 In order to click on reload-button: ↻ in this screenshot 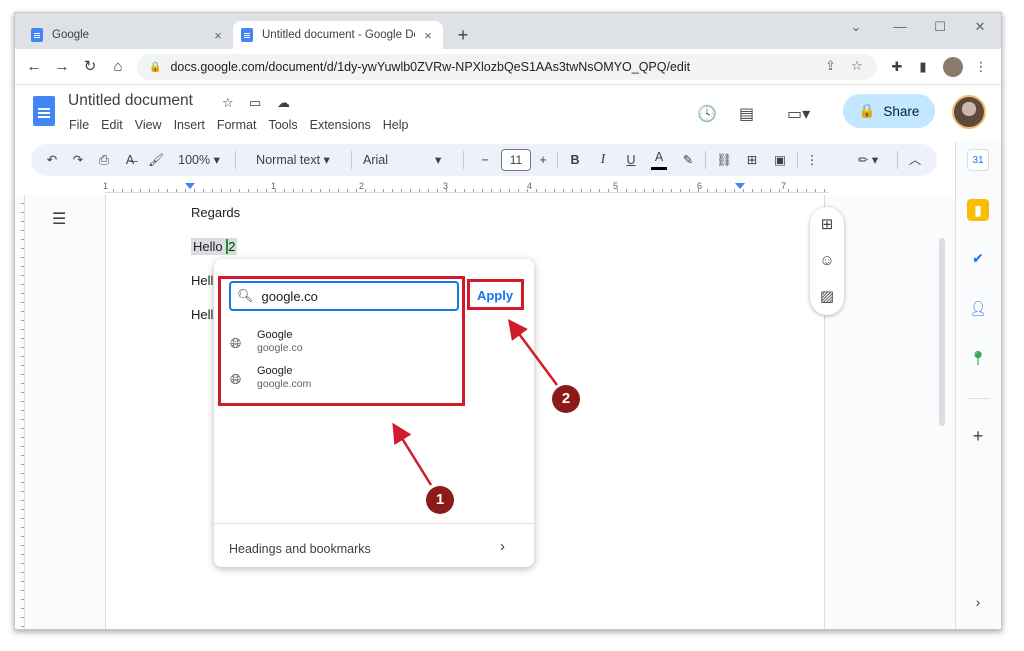, I will do `click(90, 67)`.